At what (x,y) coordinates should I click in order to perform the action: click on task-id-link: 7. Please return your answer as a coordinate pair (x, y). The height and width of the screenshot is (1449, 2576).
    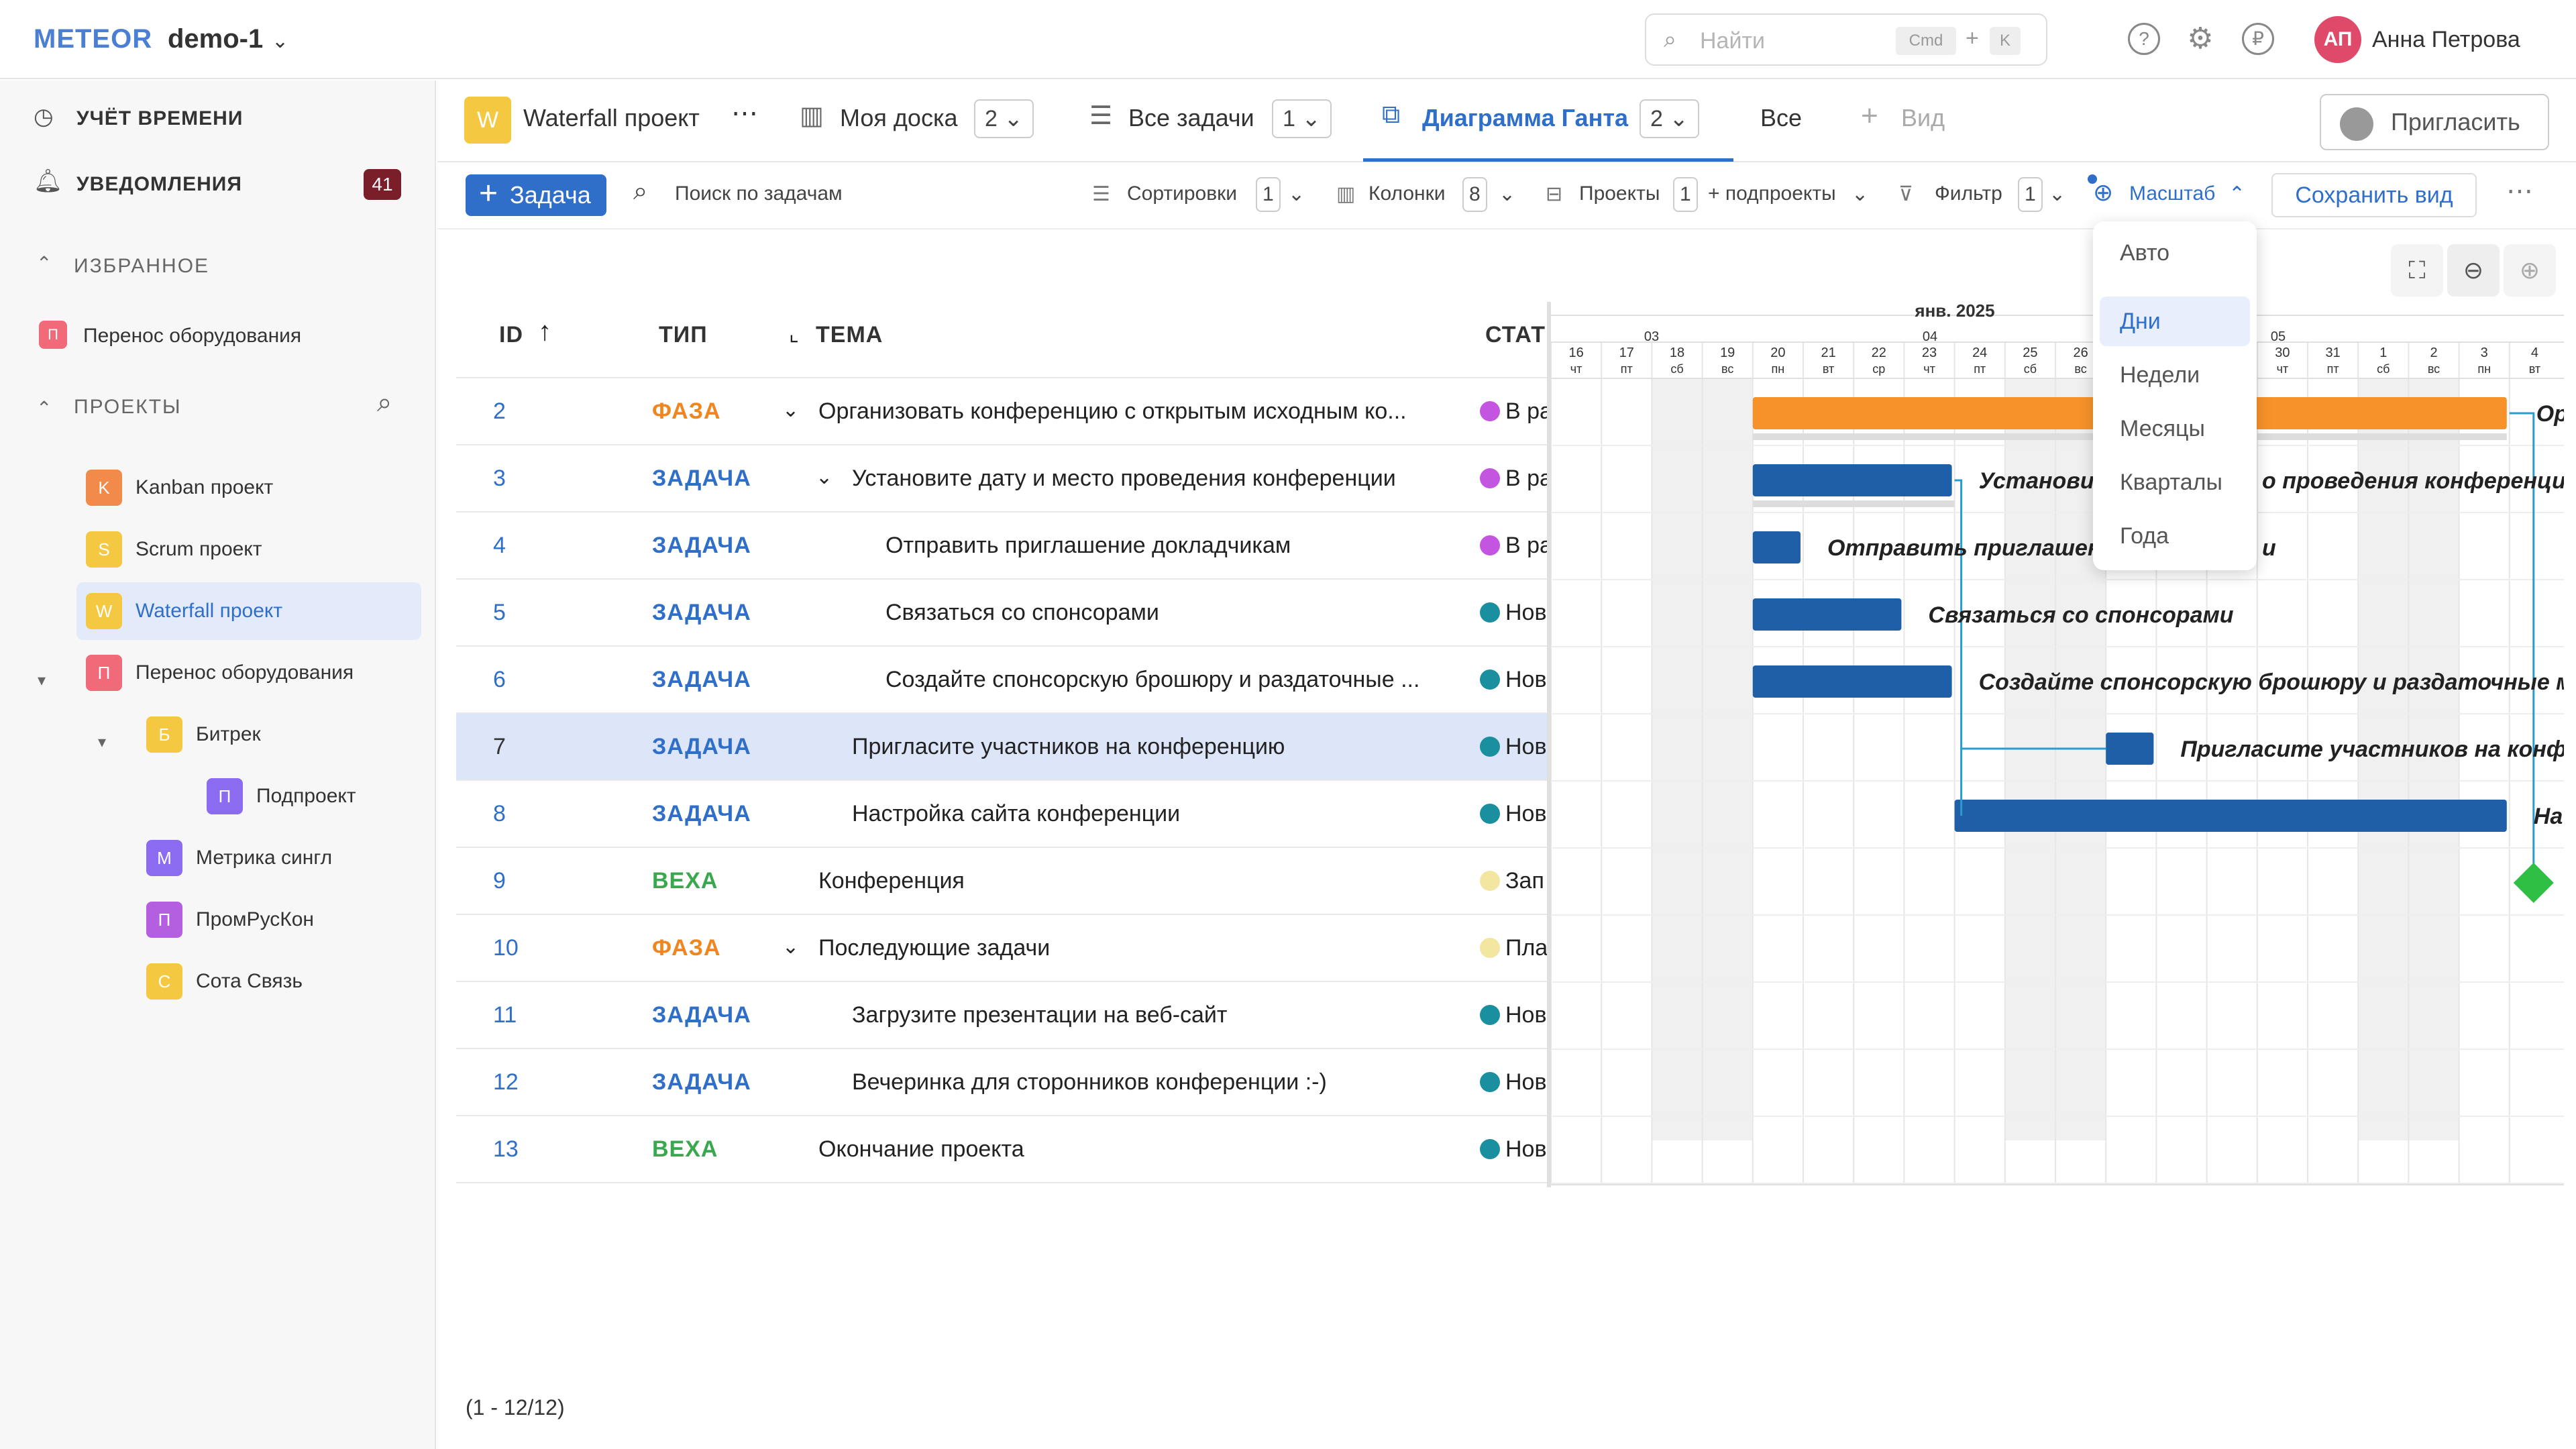
    Looking at the image, I should click on (499, 747).